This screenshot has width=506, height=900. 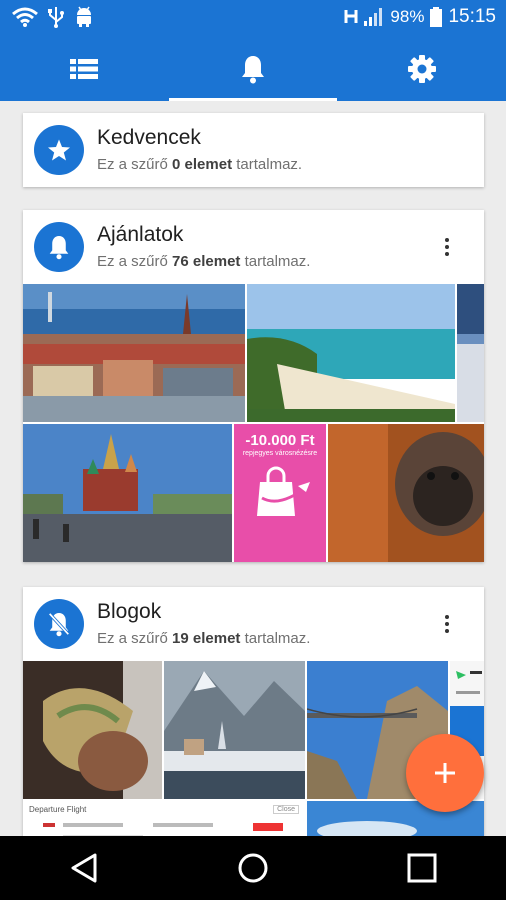 I want to click on card-subtitle: Ez a szűrő 76 elemet tartalmaz., so click(x=204, y=261).